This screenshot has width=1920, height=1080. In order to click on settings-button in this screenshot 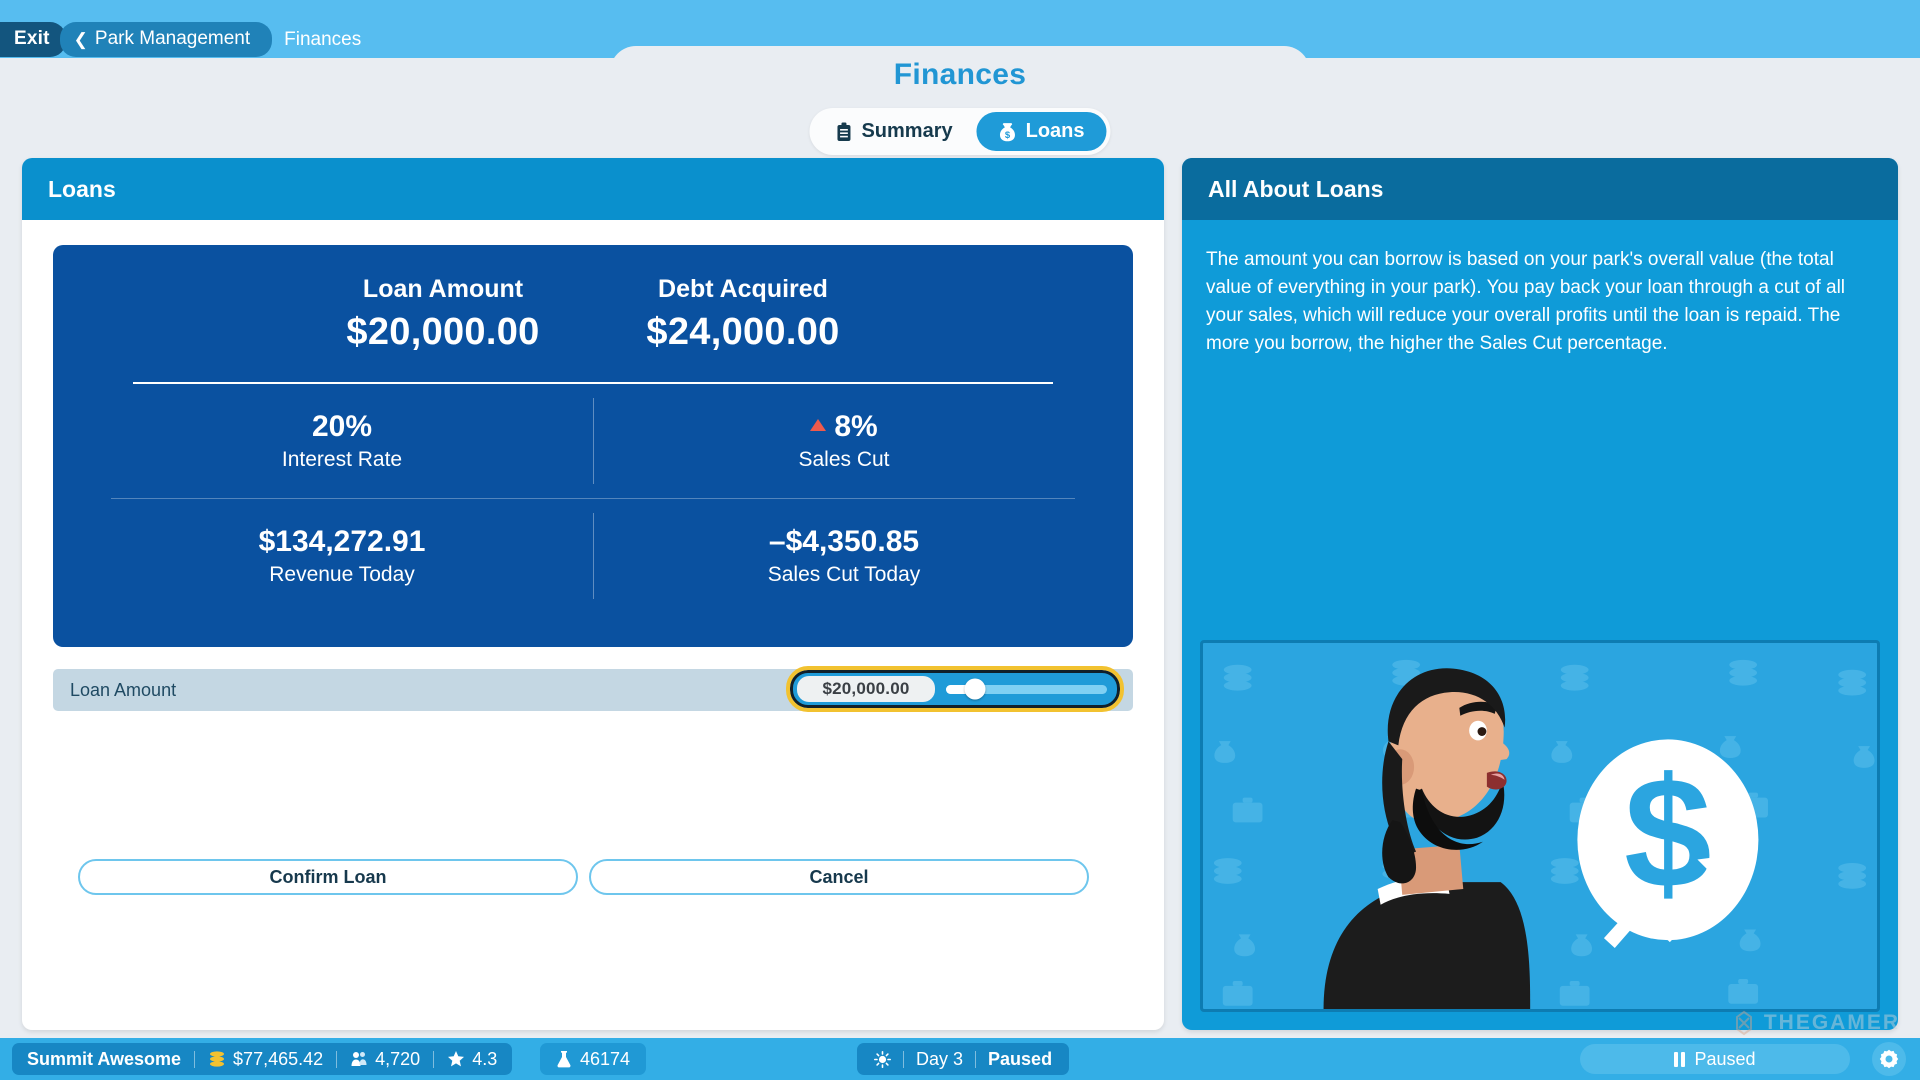, I will do `click(1889, 1059)`.